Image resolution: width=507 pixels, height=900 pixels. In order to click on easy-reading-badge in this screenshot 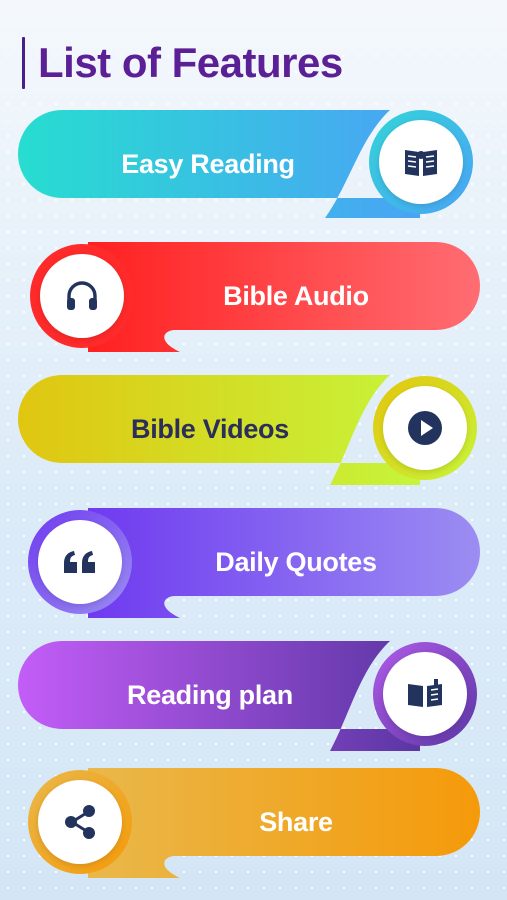, I will do `click(421, 162)`.